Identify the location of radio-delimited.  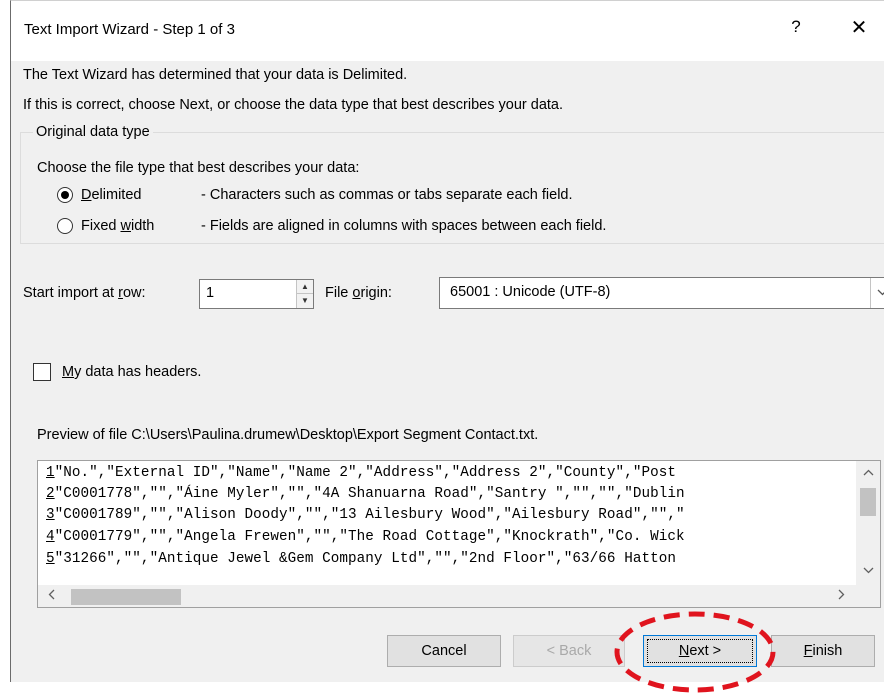
(65, 195).